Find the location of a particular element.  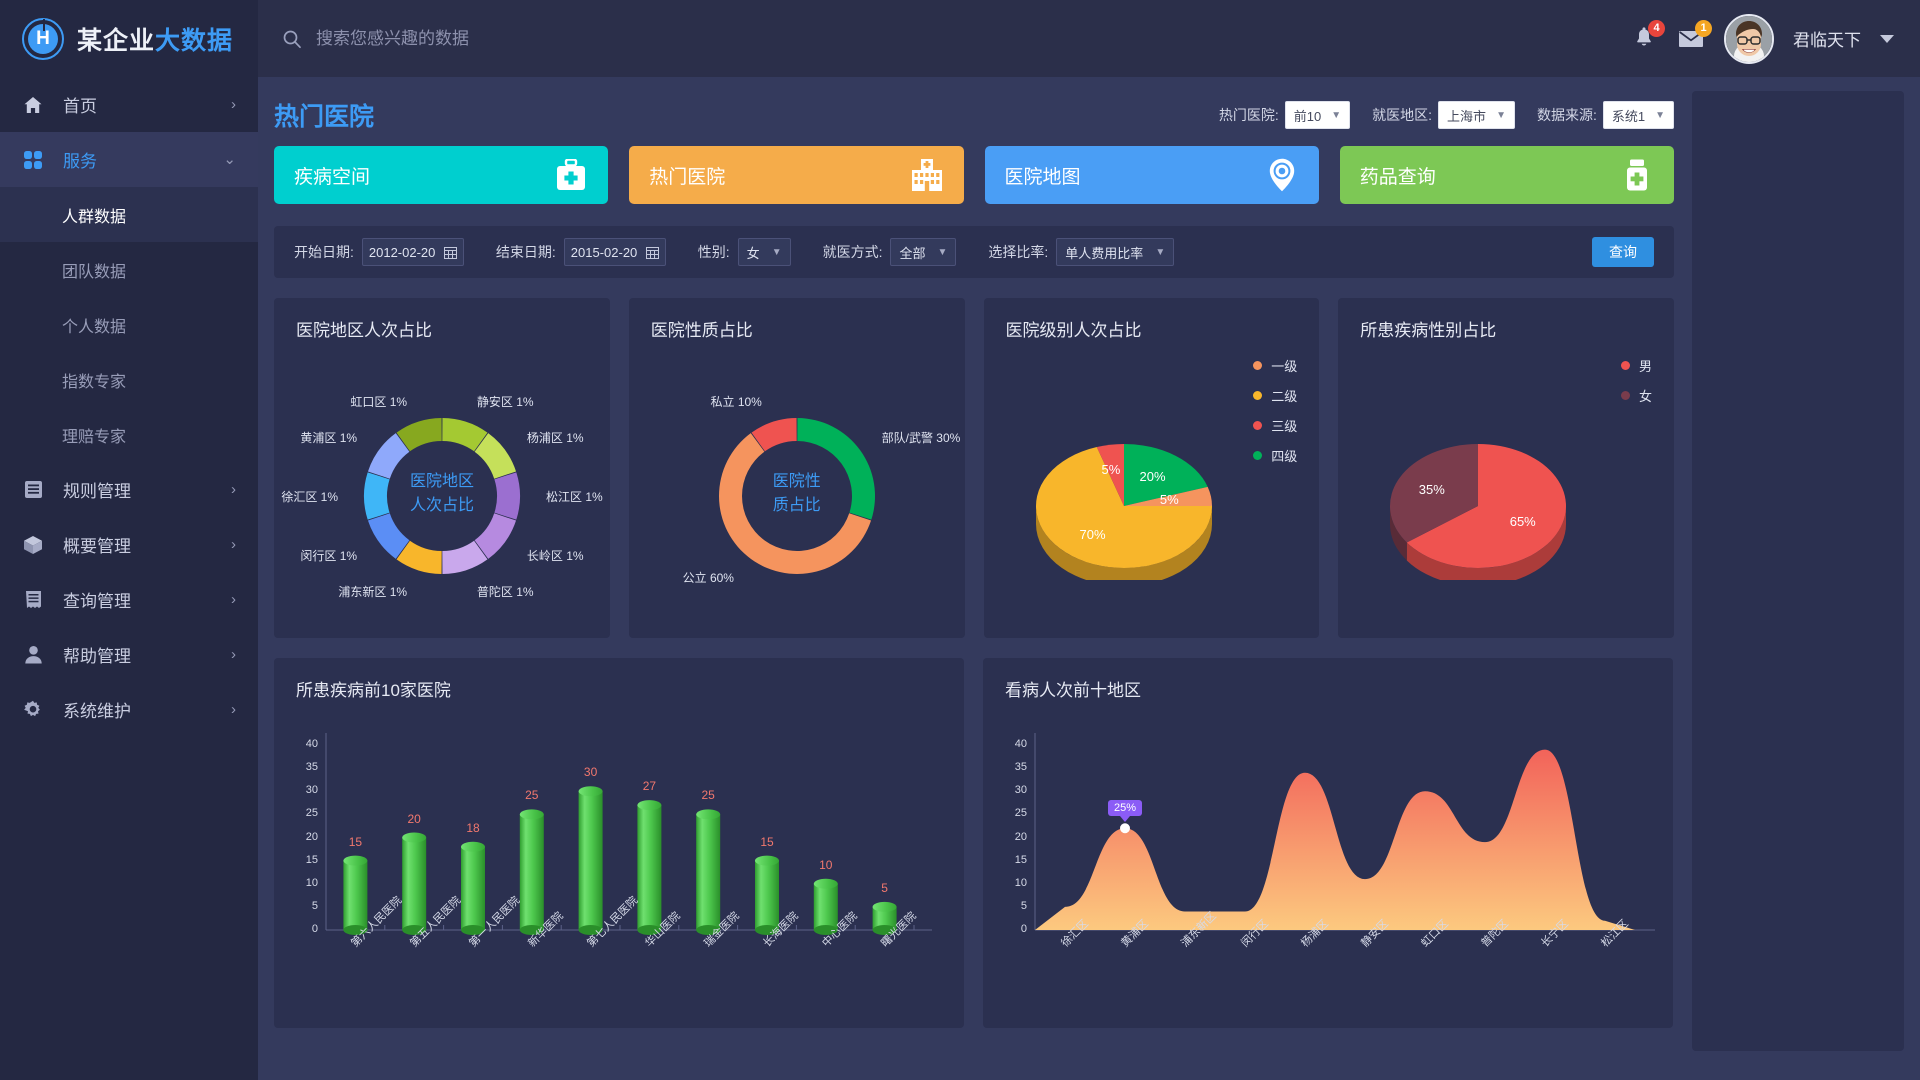

head-filter-select: 系统1 ▼ is located at coordinates (1638, 115).